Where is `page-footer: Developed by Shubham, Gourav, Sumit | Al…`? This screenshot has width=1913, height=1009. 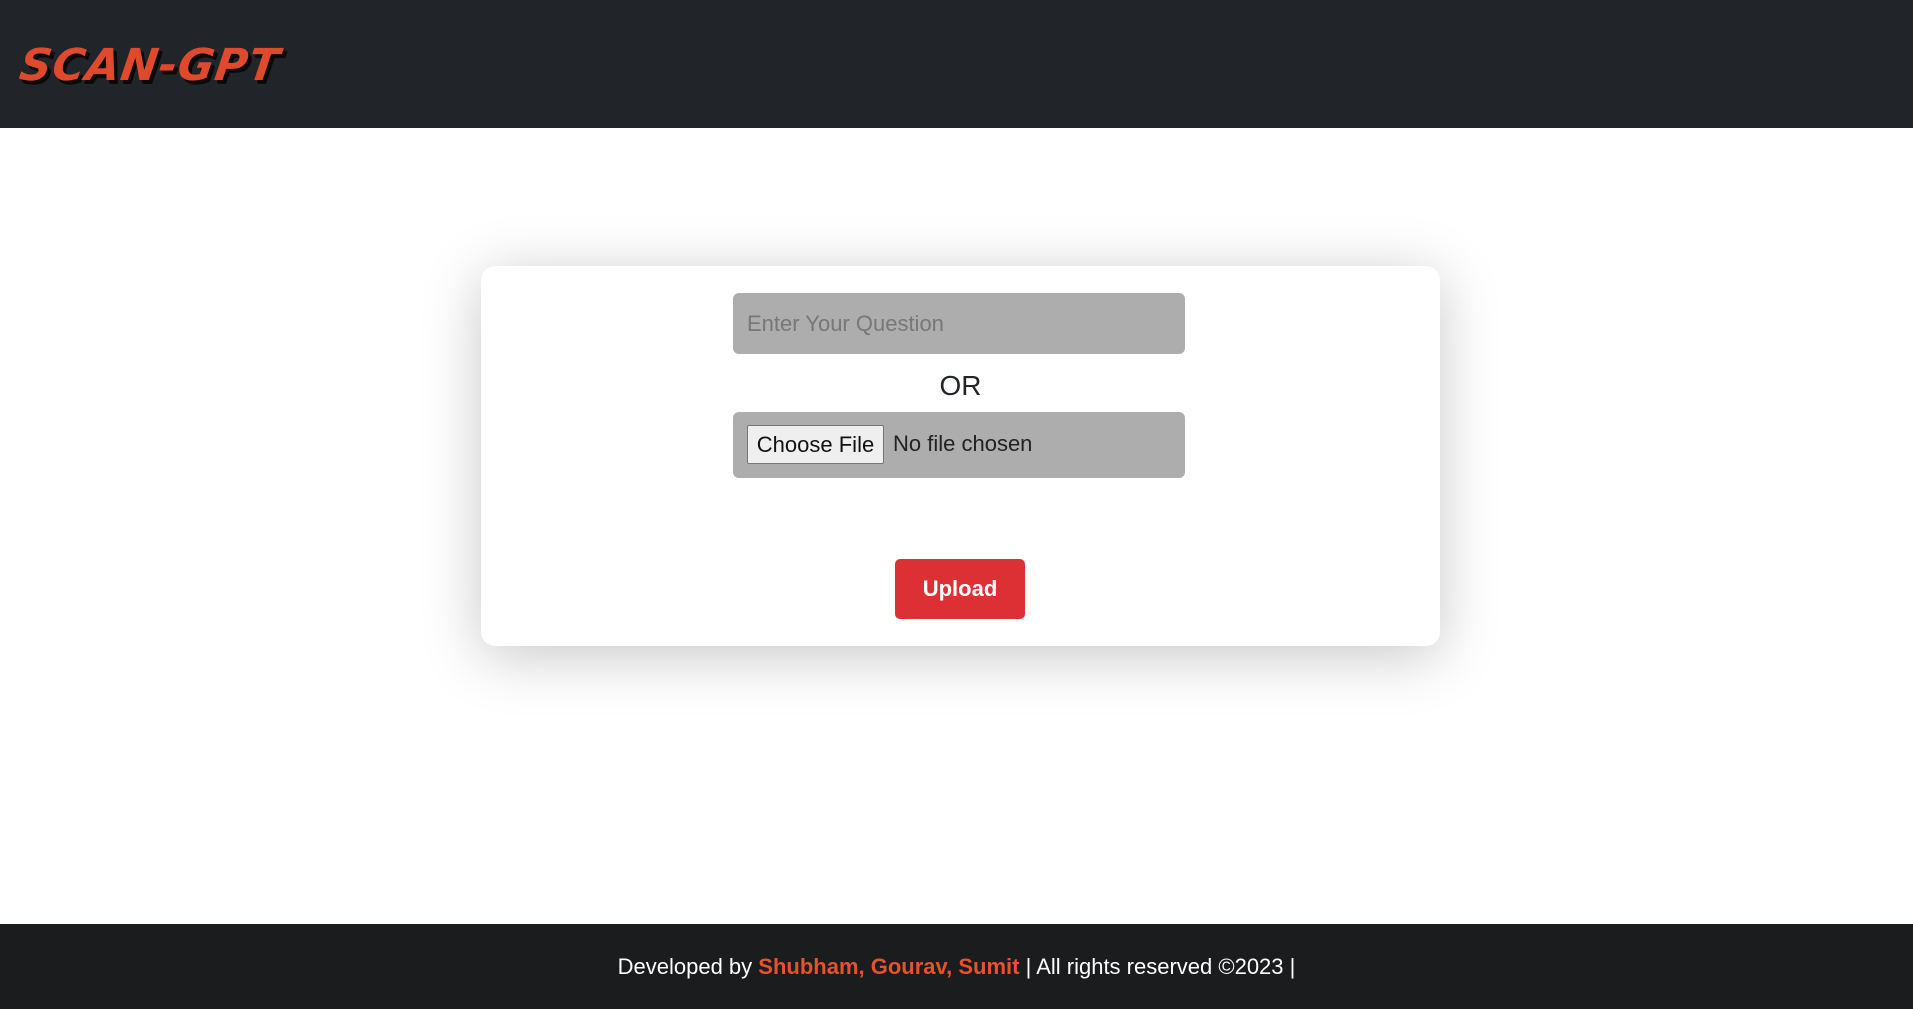 page-footer: Developed by Shubham, Gourav, Sumit | Al… is located at coordinates (956, 966).